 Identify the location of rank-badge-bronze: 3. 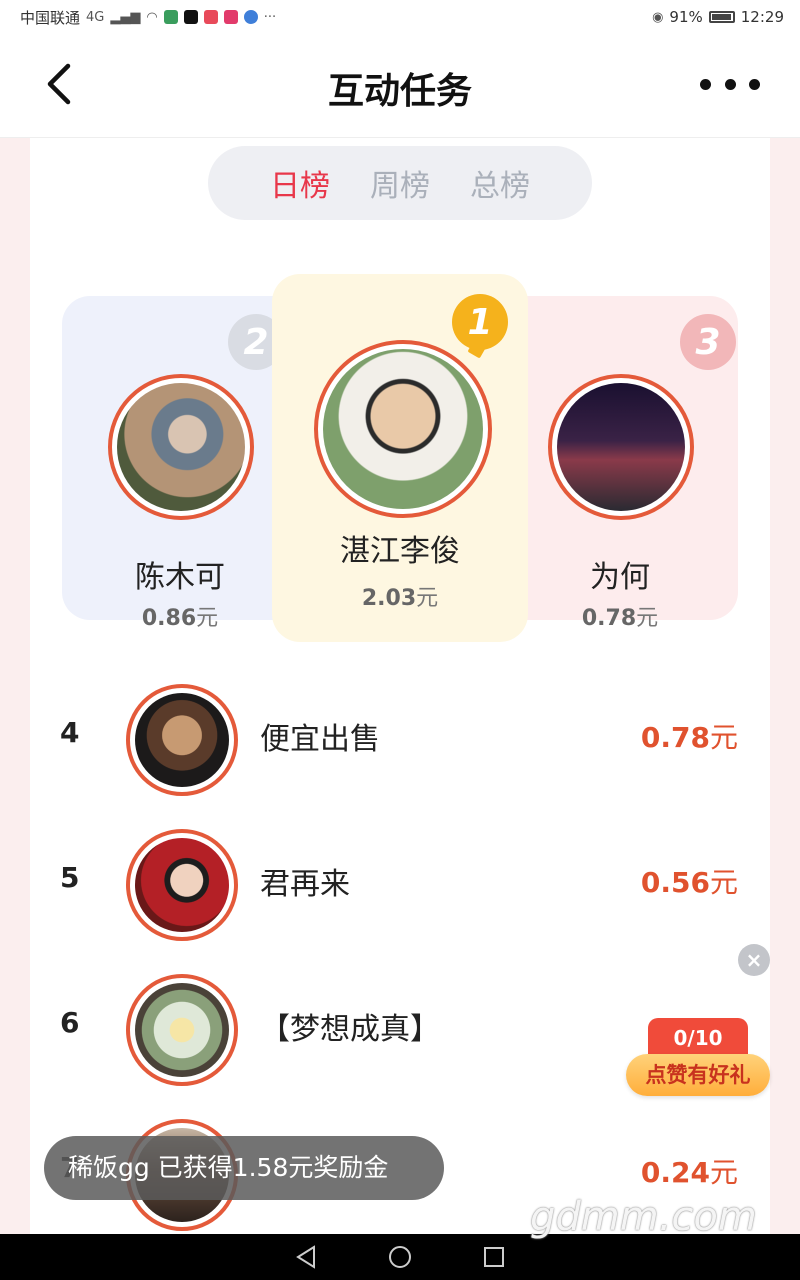
(708, 342).